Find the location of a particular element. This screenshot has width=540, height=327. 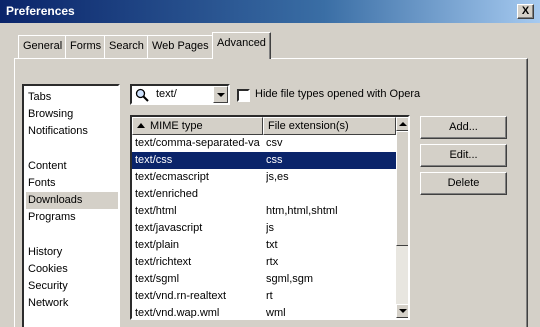

sidebar-item-browsing: Browsing is located at coordinates (72, 114).